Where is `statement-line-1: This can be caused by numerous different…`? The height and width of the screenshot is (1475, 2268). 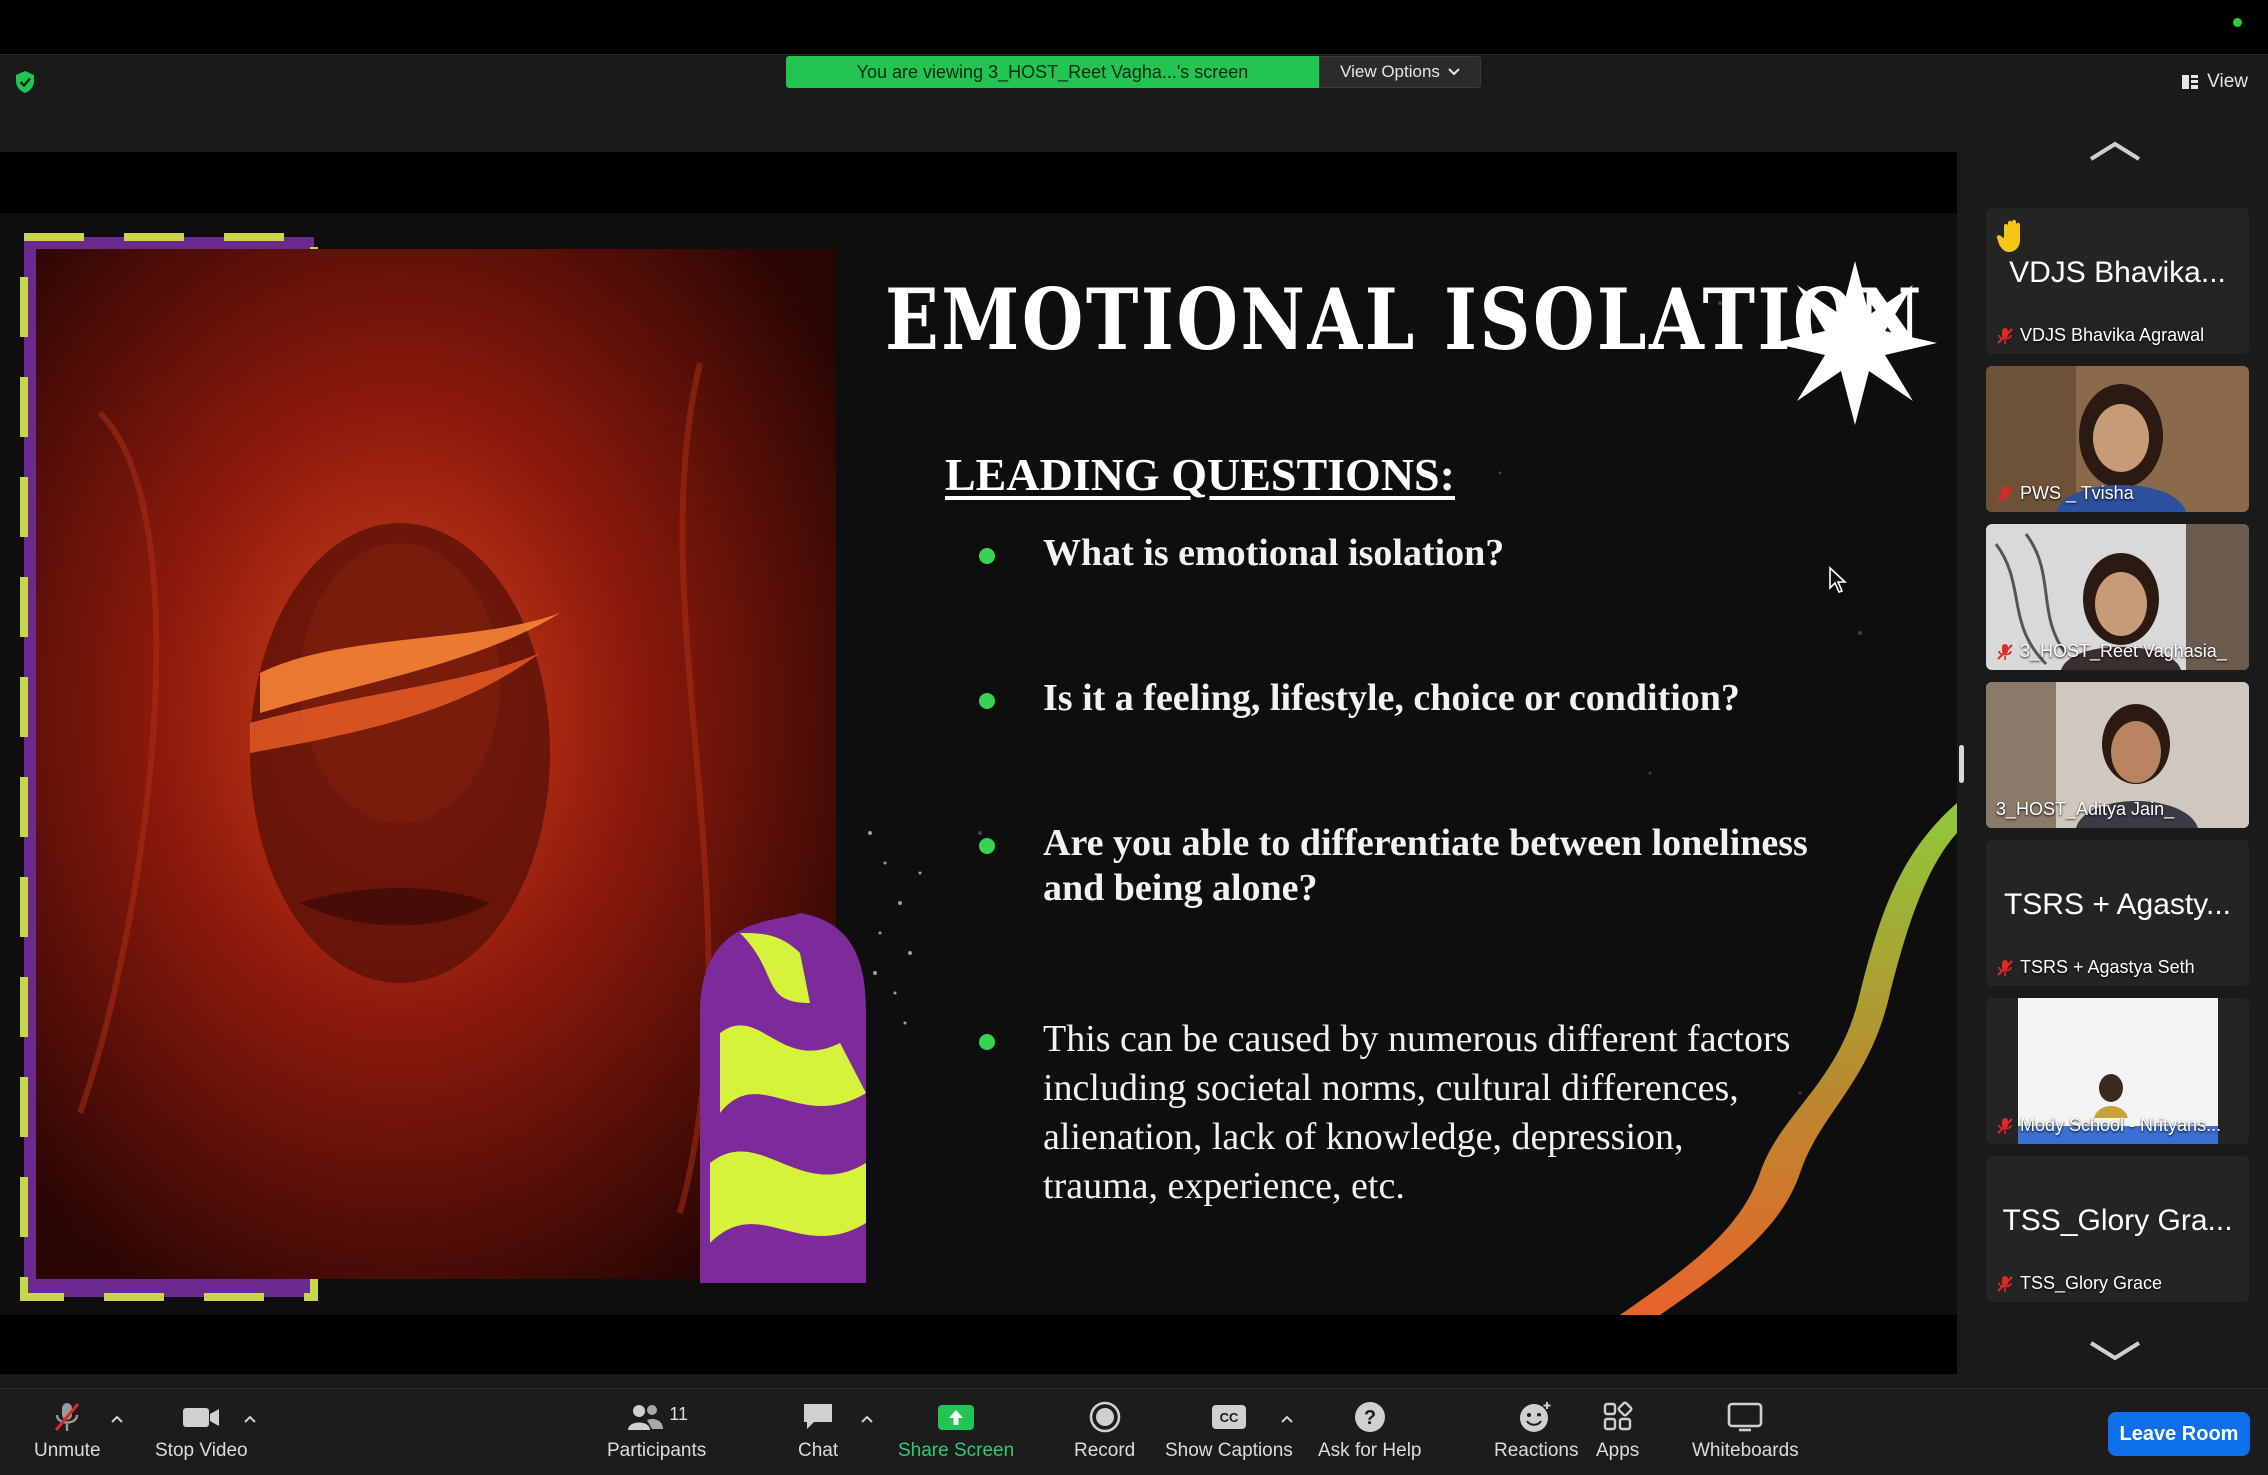 statement-line-1: This can be caused by numerous different… is located at coordinates (1417, 1039).